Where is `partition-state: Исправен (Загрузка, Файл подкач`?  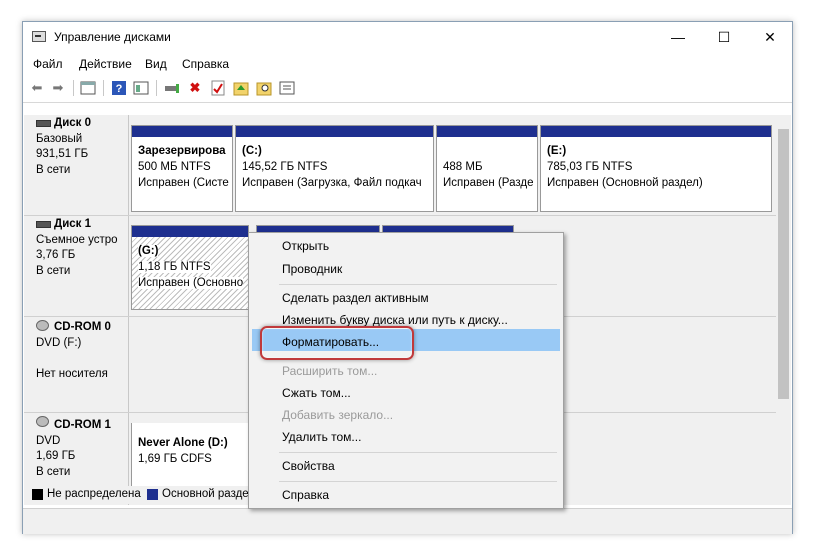 partition-state: Исправен (Загрузка, Файл подкач is located at coordinates (332, 183).